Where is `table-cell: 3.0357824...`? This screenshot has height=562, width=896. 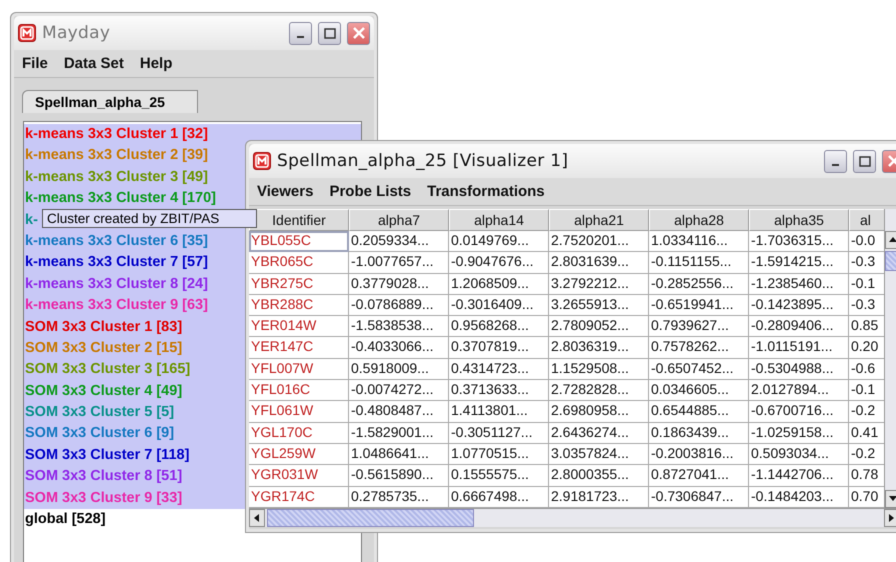
table-cell: 3.0357824... is located at coordinates (599, 455).